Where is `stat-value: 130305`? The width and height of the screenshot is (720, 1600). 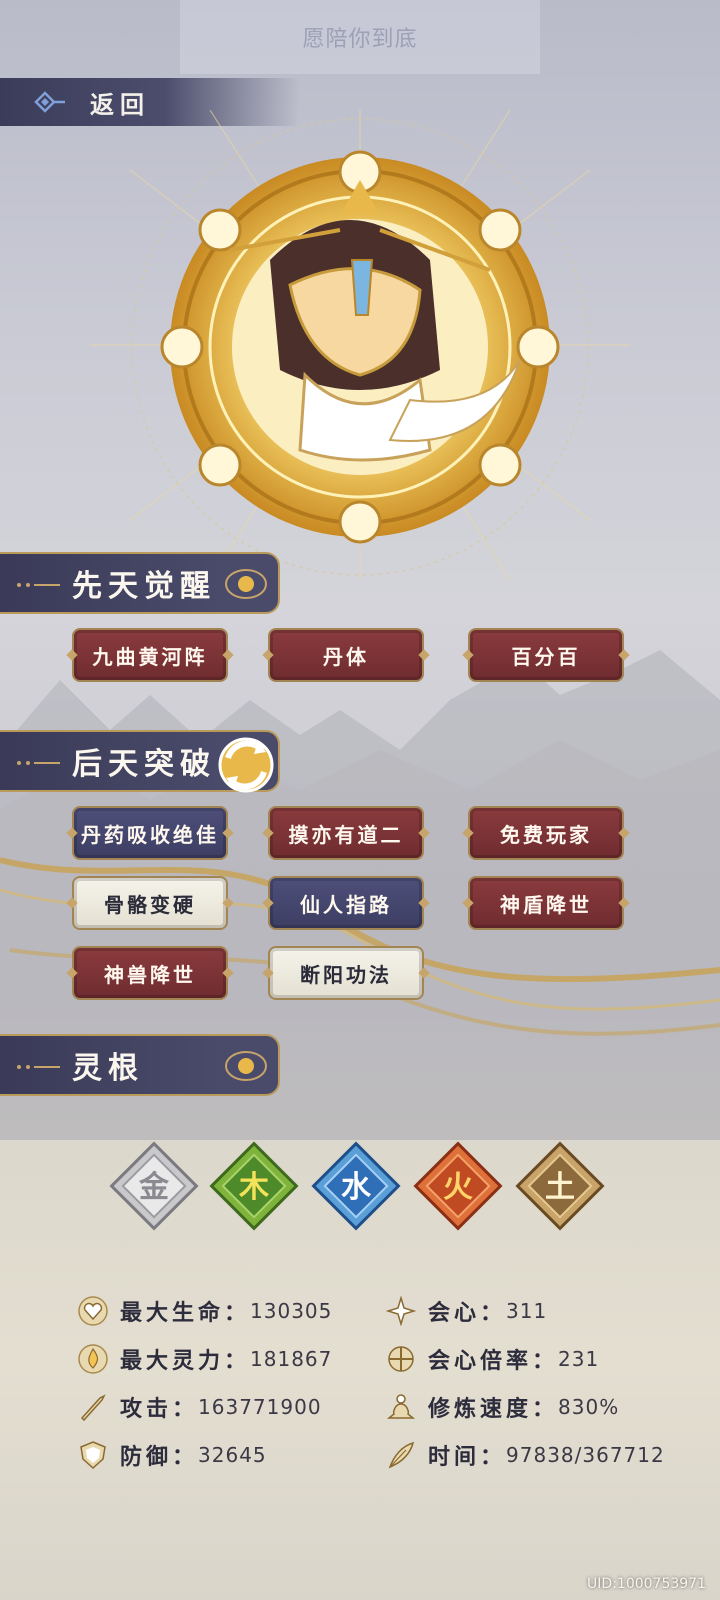
stat-value: 130305 is located at coordinates (291, 1311).